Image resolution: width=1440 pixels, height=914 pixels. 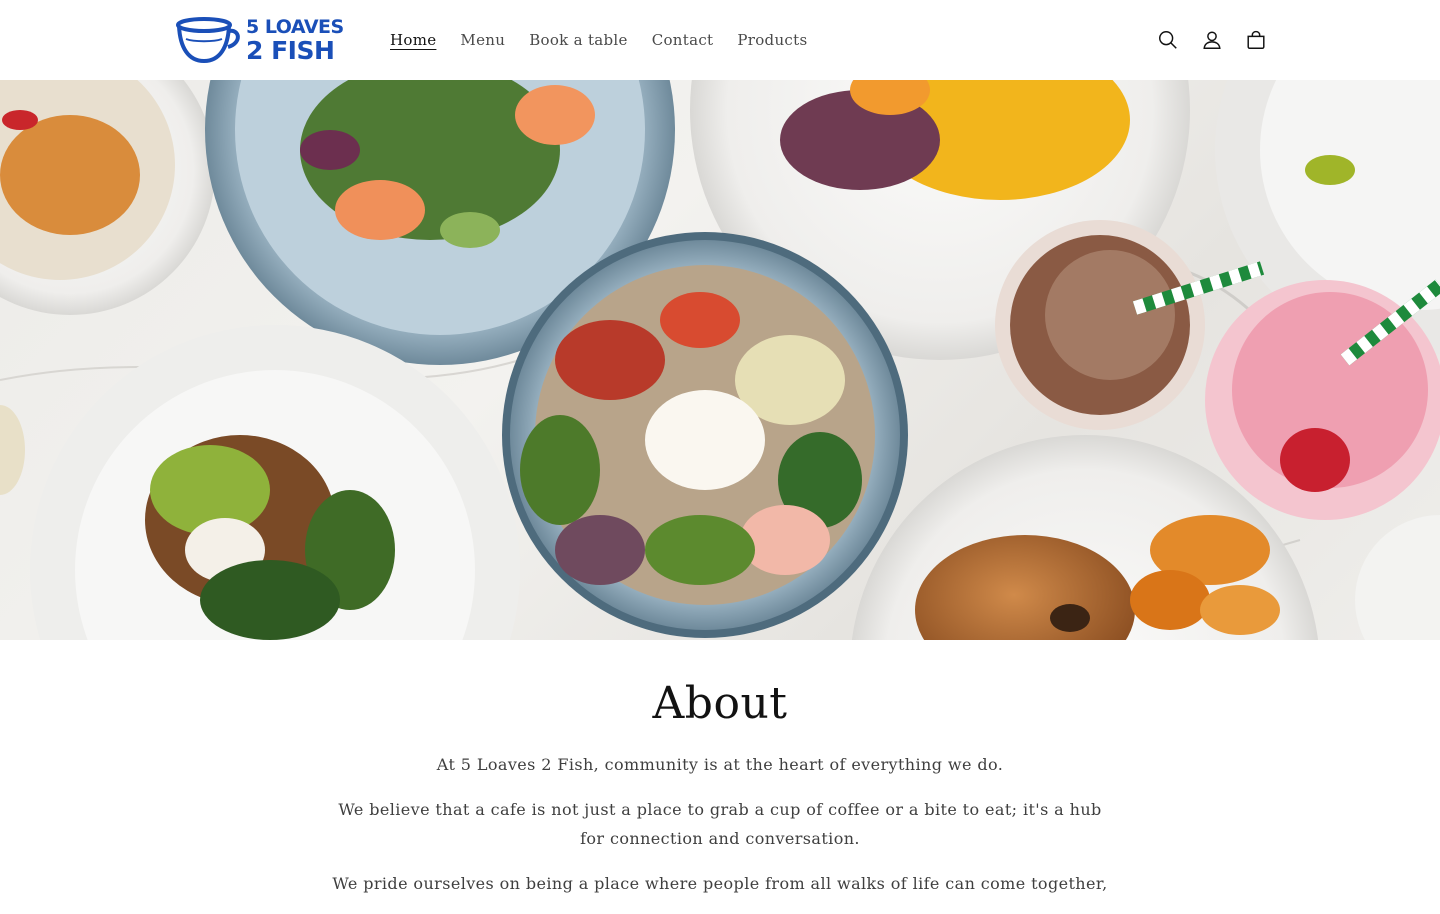 I want to click on account-button, so click(x=1212, y=40).